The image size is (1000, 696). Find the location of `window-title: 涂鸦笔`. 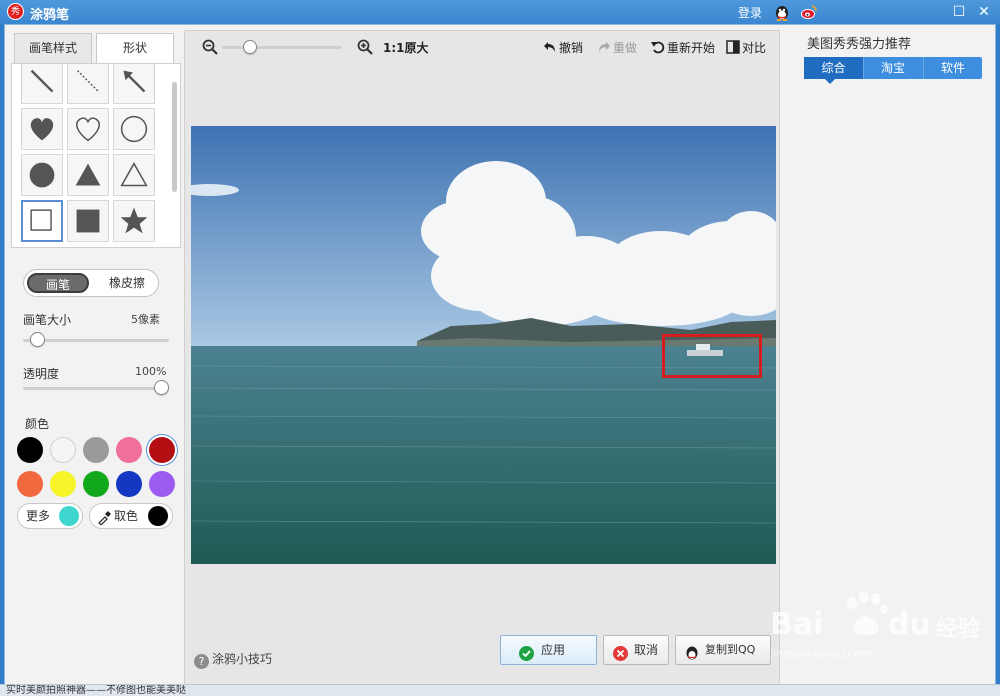

window-title: 涂鸦笔 is located at coordinates (50, 15).